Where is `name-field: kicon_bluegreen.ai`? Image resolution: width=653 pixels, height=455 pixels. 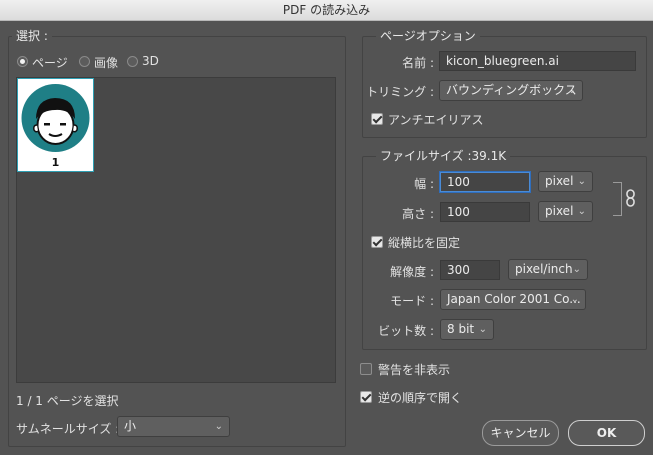
name-field: kicon_bluegreen.ai is located at coordinates (537, 61).